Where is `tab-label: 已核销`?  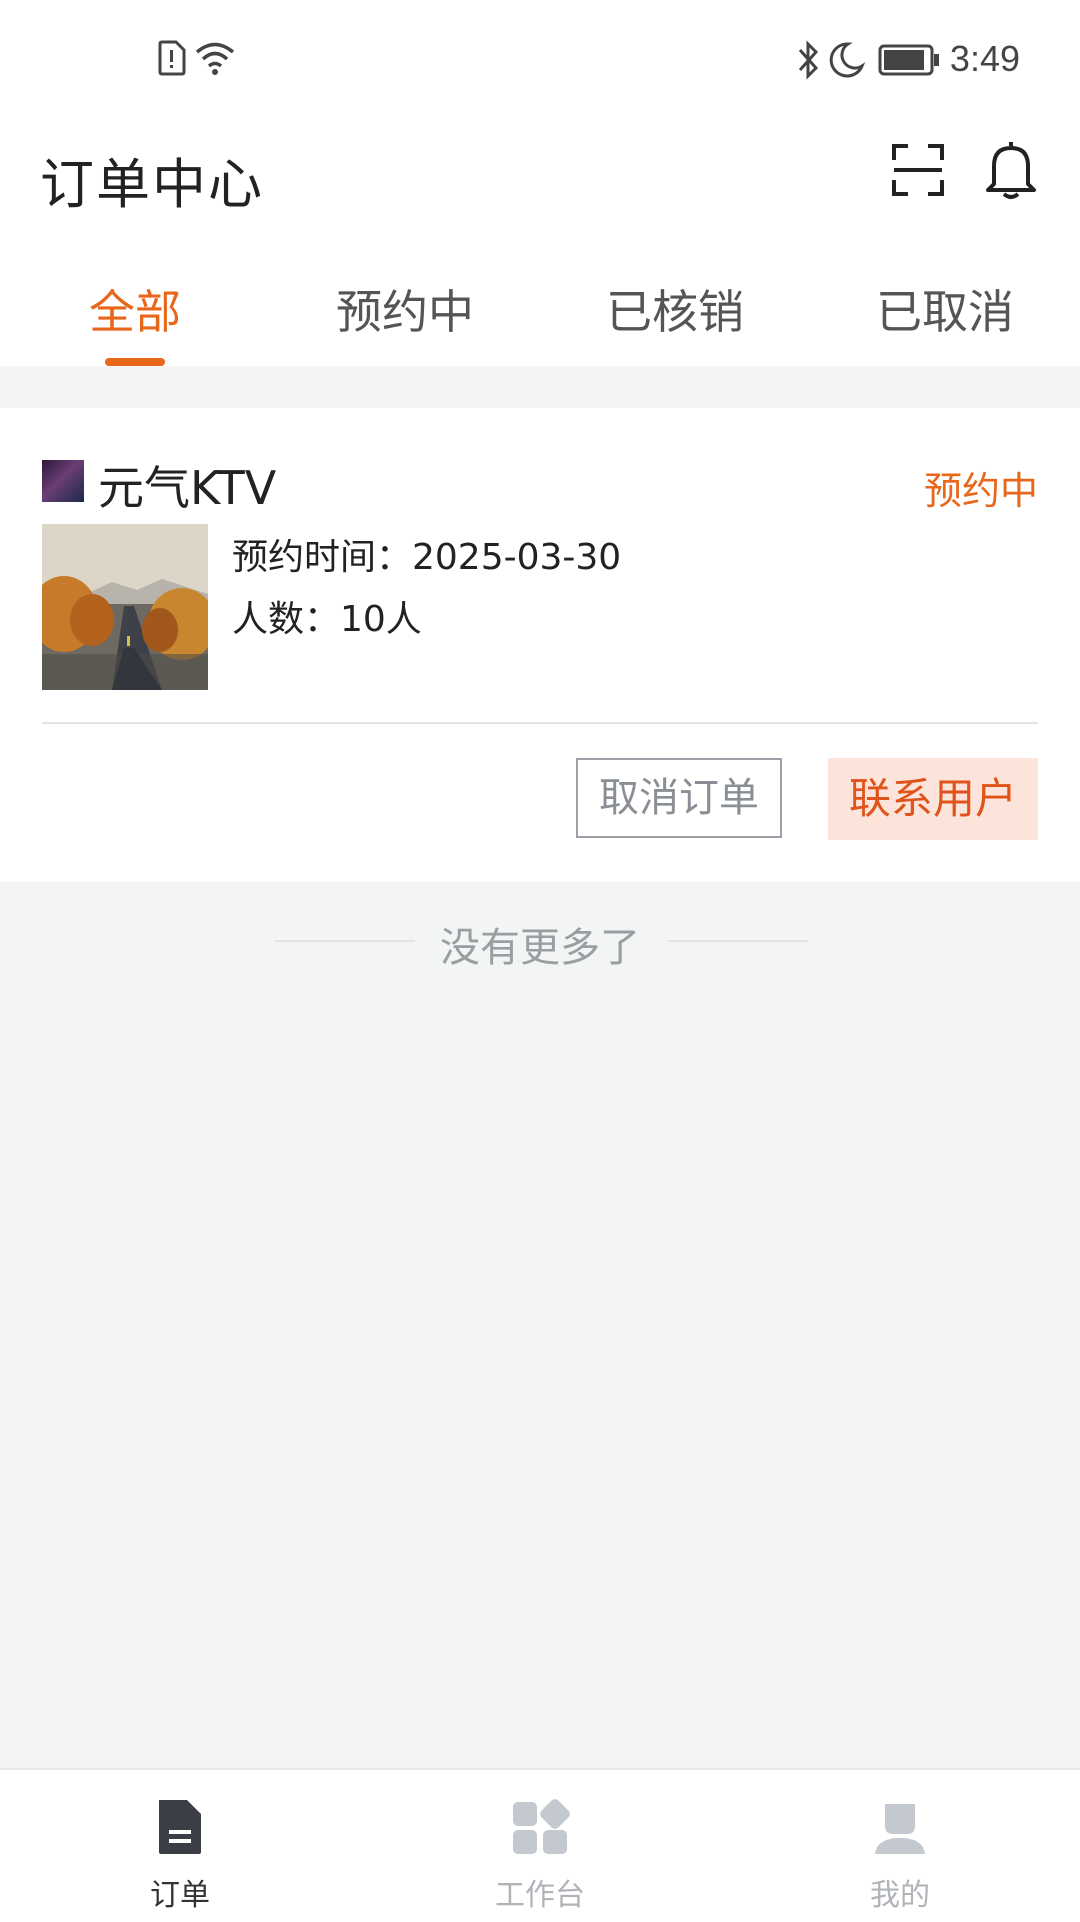 tab-label: 已核销 is located at coordinates (675, 312).